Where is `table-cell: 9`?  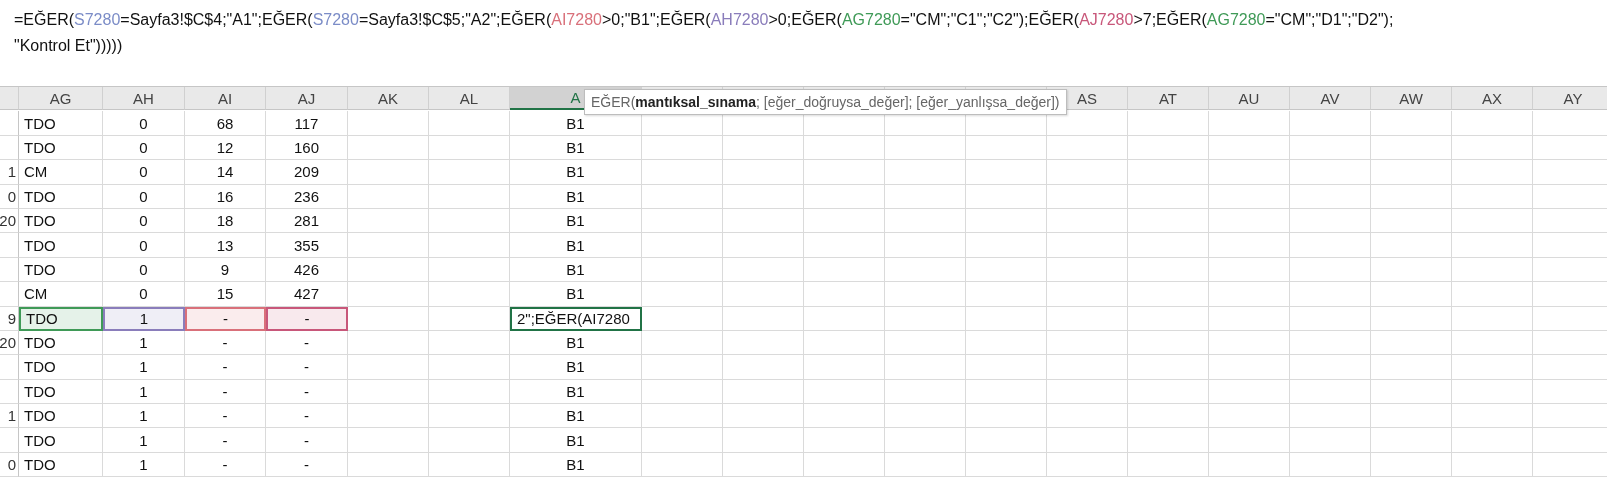
table-cell: 9 is located at coordinates (225, 270).